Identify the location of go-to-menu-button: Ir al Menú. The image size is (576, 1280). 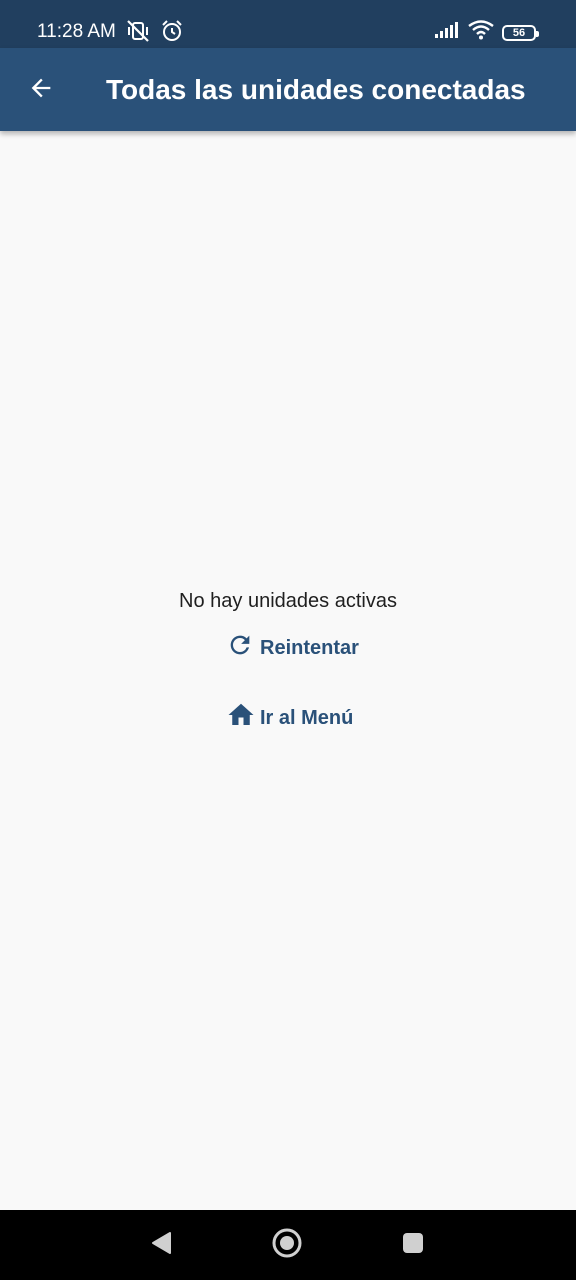
(289, 718).